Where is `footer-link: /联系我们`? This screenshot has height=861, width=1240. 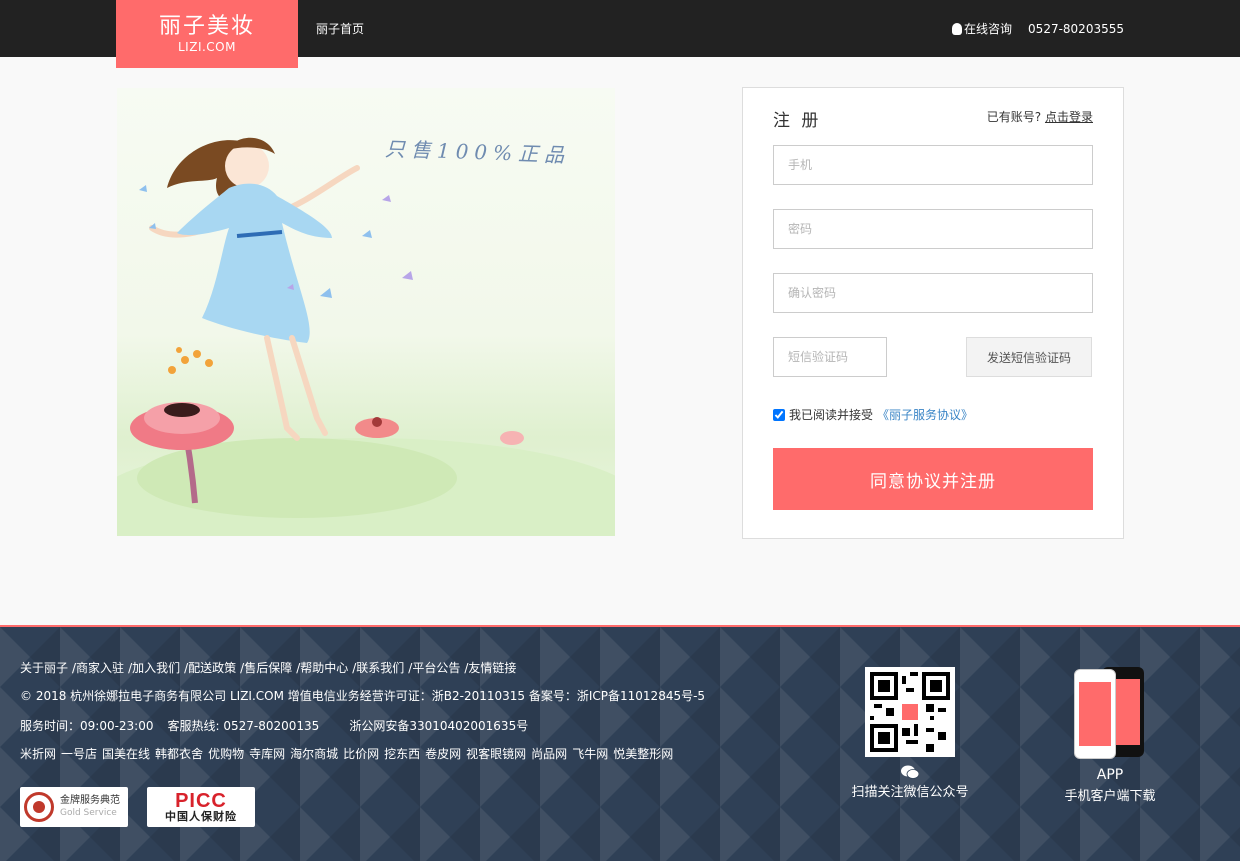 footer-link: /联系我们 is located at coordinates (378, 667).